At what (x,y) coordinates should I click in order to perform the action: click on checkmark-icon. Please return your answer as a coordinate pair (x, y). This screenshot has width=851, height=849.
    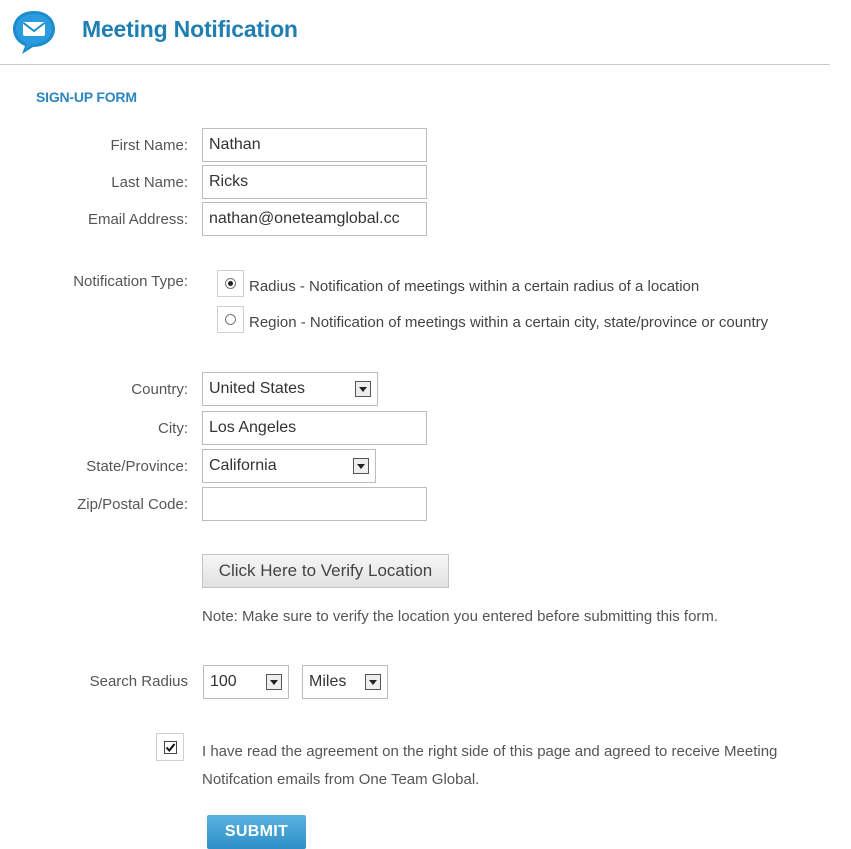
    Looking at the image, I should click on (170, 747).